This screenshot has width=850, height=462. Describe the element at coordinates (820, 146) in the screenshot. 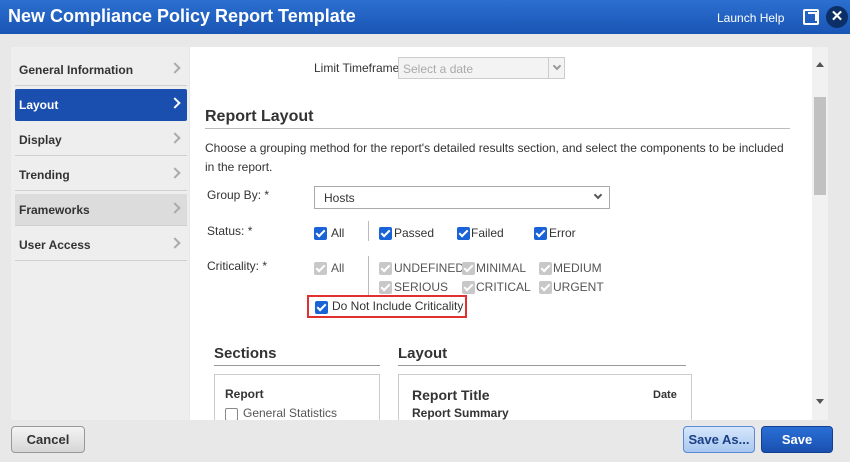

I see `scroll-thumb` at that location.